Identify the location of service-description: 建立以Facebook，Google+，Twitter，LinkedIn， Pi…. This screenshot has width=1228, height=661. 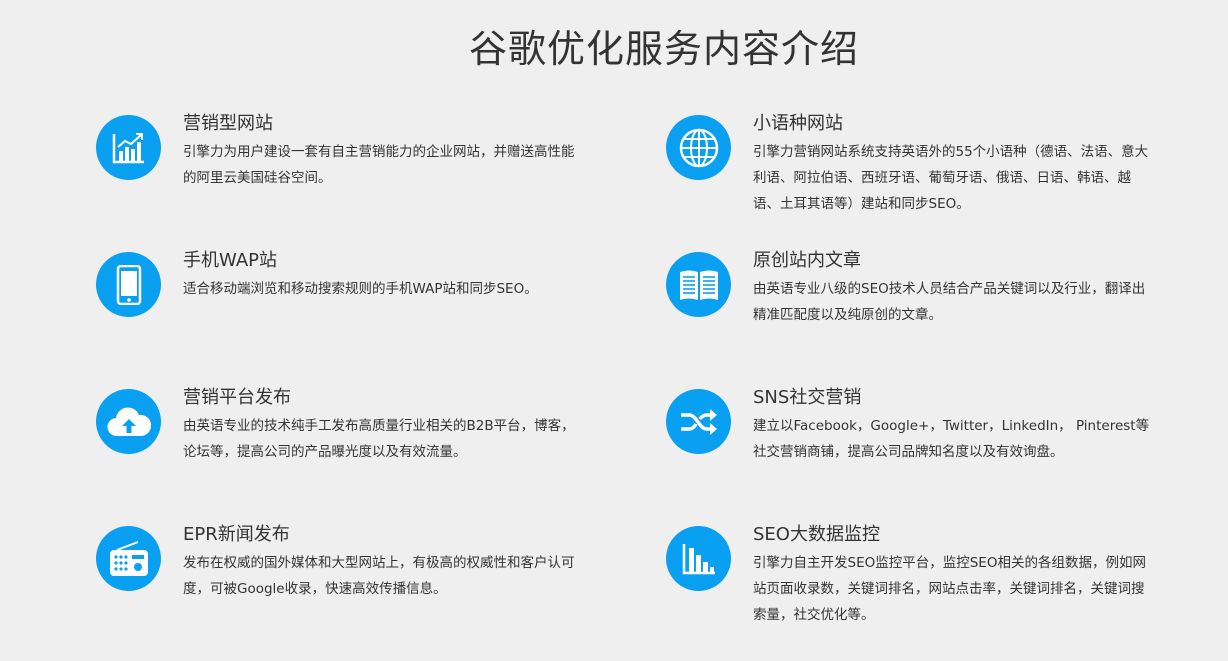
(951, 439).